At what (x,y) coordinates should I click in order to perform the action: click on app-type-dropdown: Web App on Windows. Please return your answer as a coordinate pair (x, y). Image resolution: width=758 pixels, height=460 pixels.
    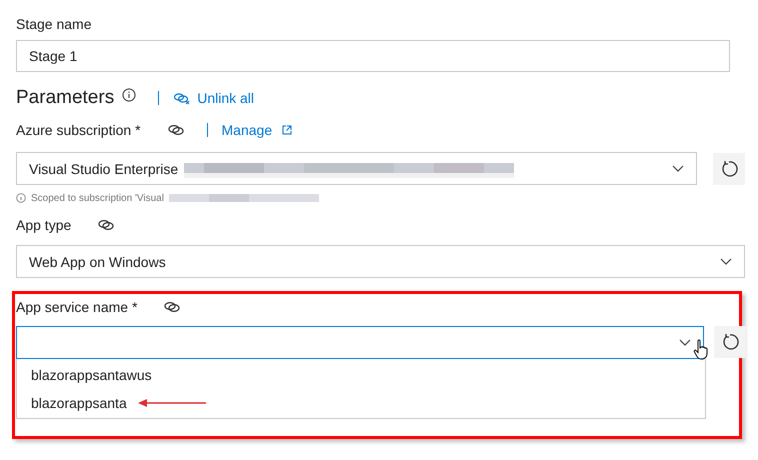
    Looking at the image, I should click on (380, 261).